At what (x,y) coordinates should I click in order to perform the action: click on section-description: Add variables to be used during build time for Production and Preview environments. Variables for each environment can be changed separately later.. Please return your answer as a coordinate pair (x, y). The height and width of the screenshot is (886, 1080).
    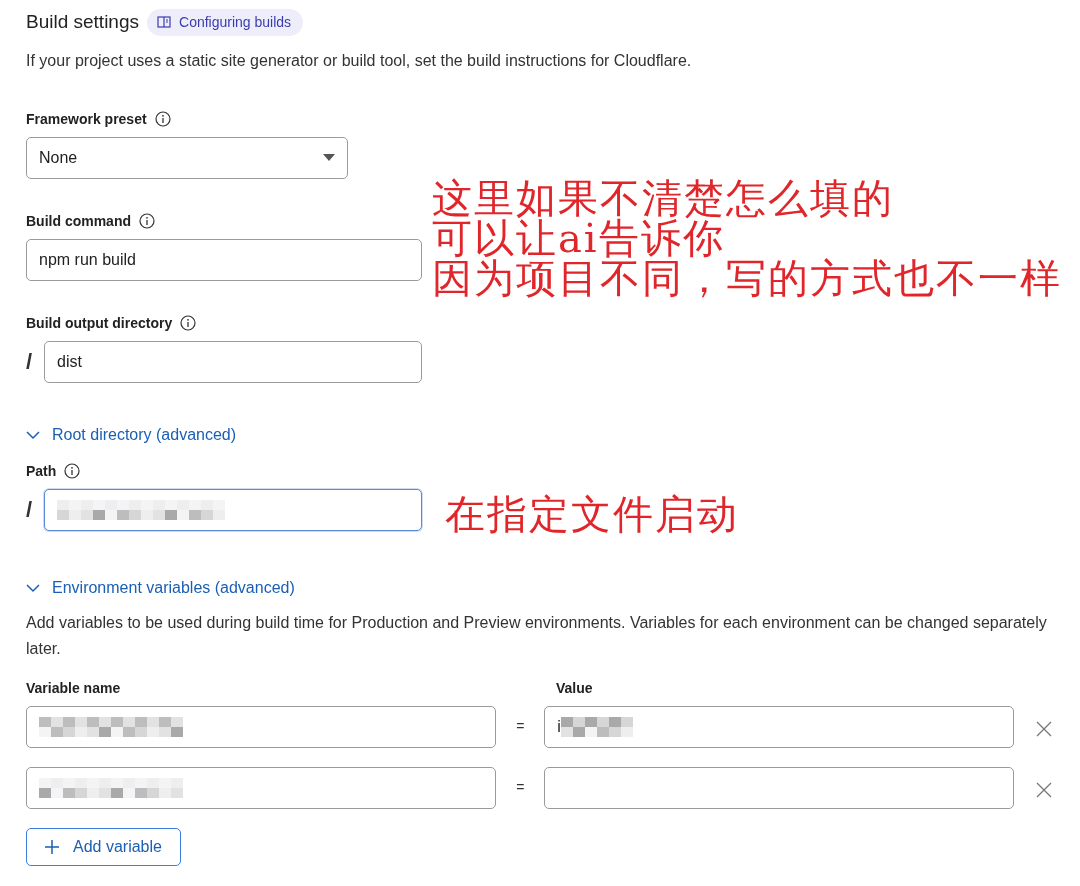
    Looking at the image, I should click on (537, 635).